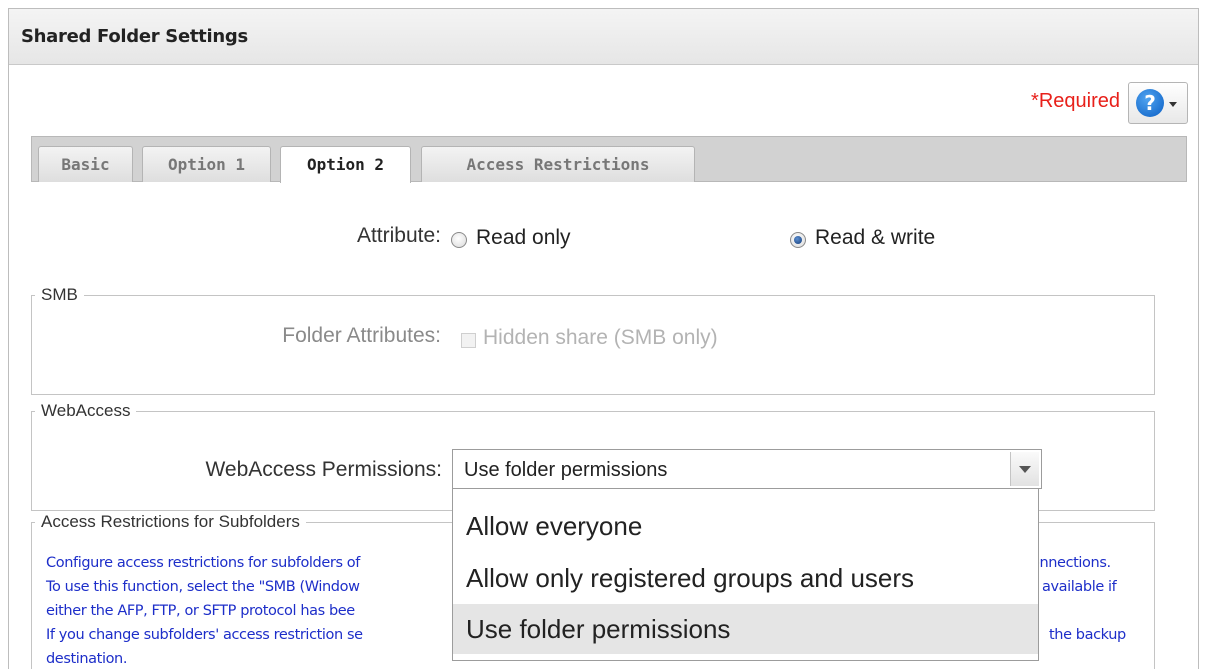 The image size is (1207, 669). I want to click on folder-attributes-label: Folder Attributes:, so click(361, 335).